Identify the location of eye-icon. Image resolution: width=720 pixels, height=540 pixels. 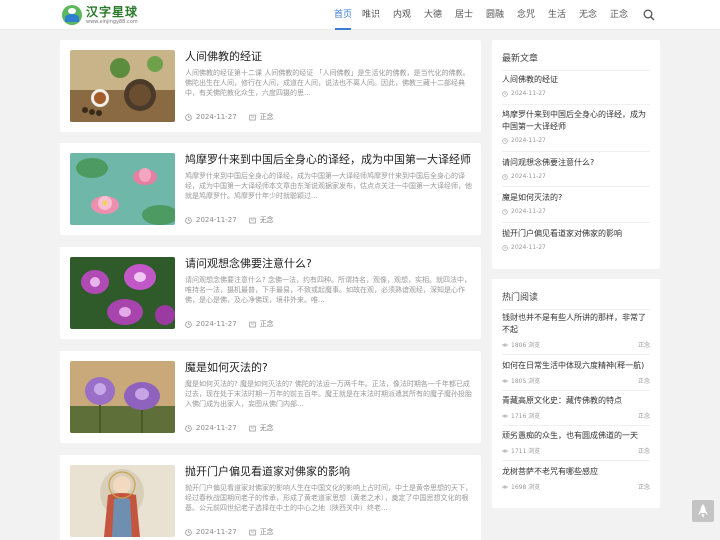
(505, 380).